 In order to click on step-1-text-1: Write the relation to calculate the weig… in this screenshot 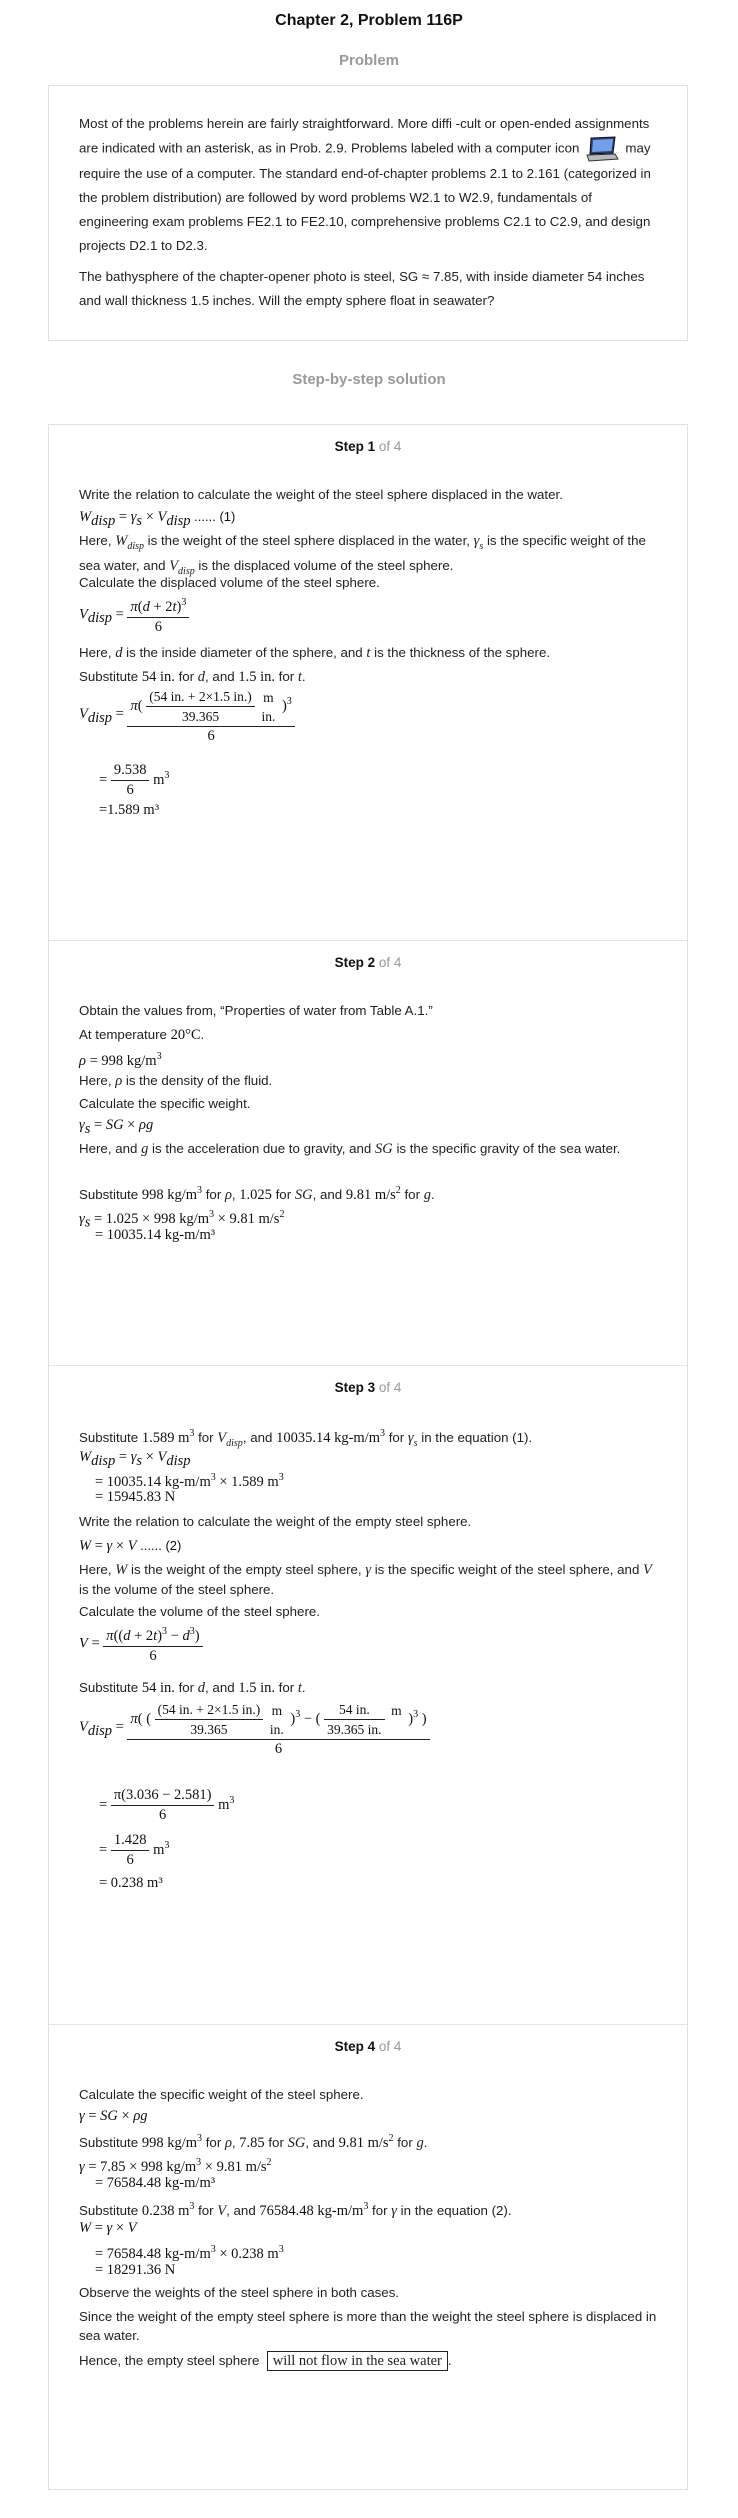, I will do `click(321, 494)`.